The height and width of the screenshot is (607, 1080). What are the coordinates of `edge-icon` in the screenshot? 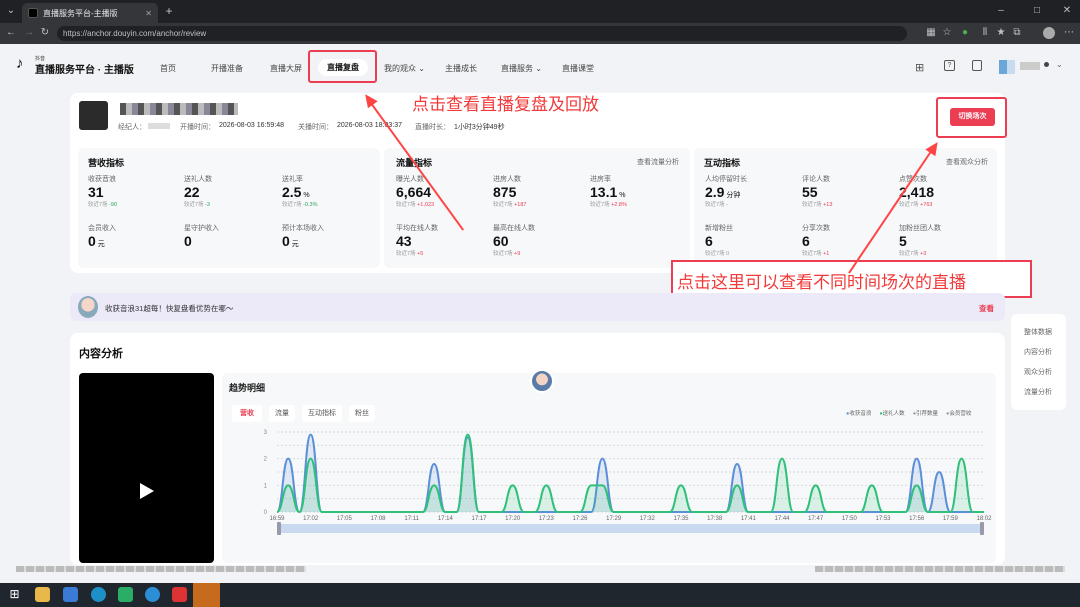 It's located at (152, 594).